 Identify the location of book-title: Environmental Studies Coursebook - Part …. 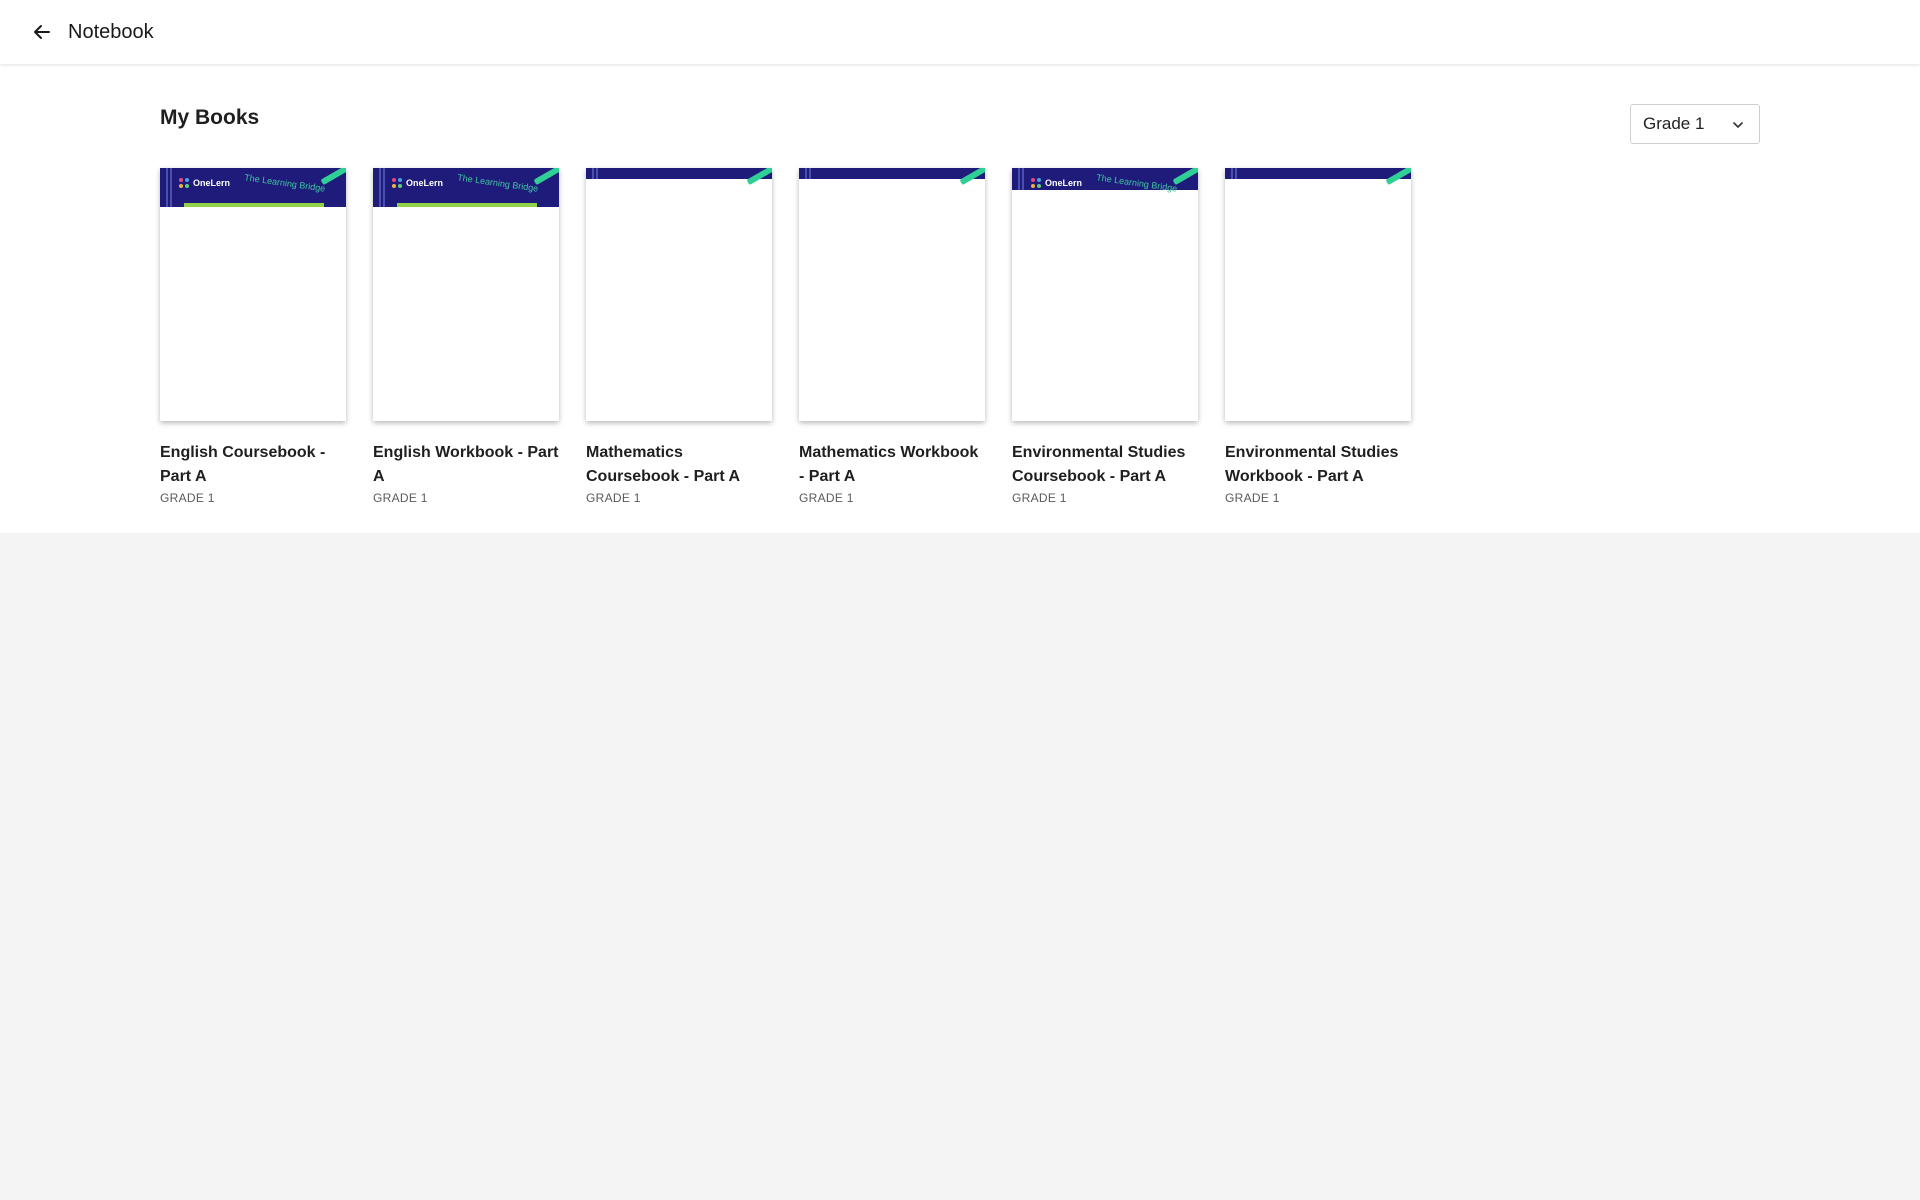
(1099, 464).